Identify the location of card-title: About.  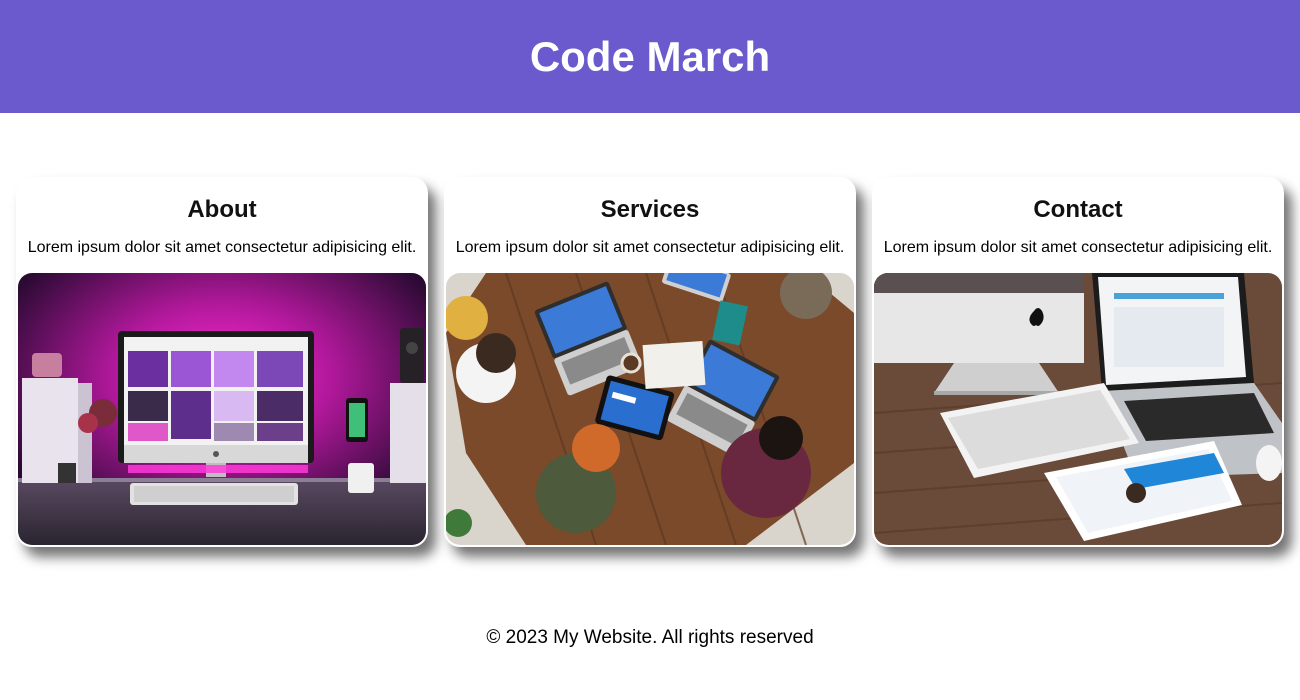
(222, 209).